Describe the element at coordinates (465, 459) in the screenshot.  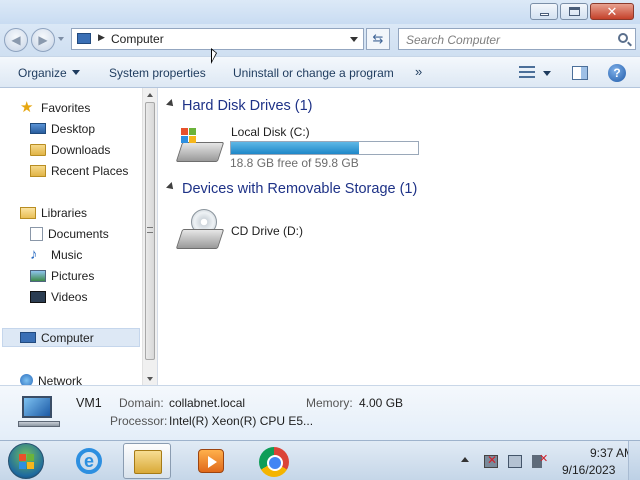
I see `show-hidden-icons-icon` at that location.